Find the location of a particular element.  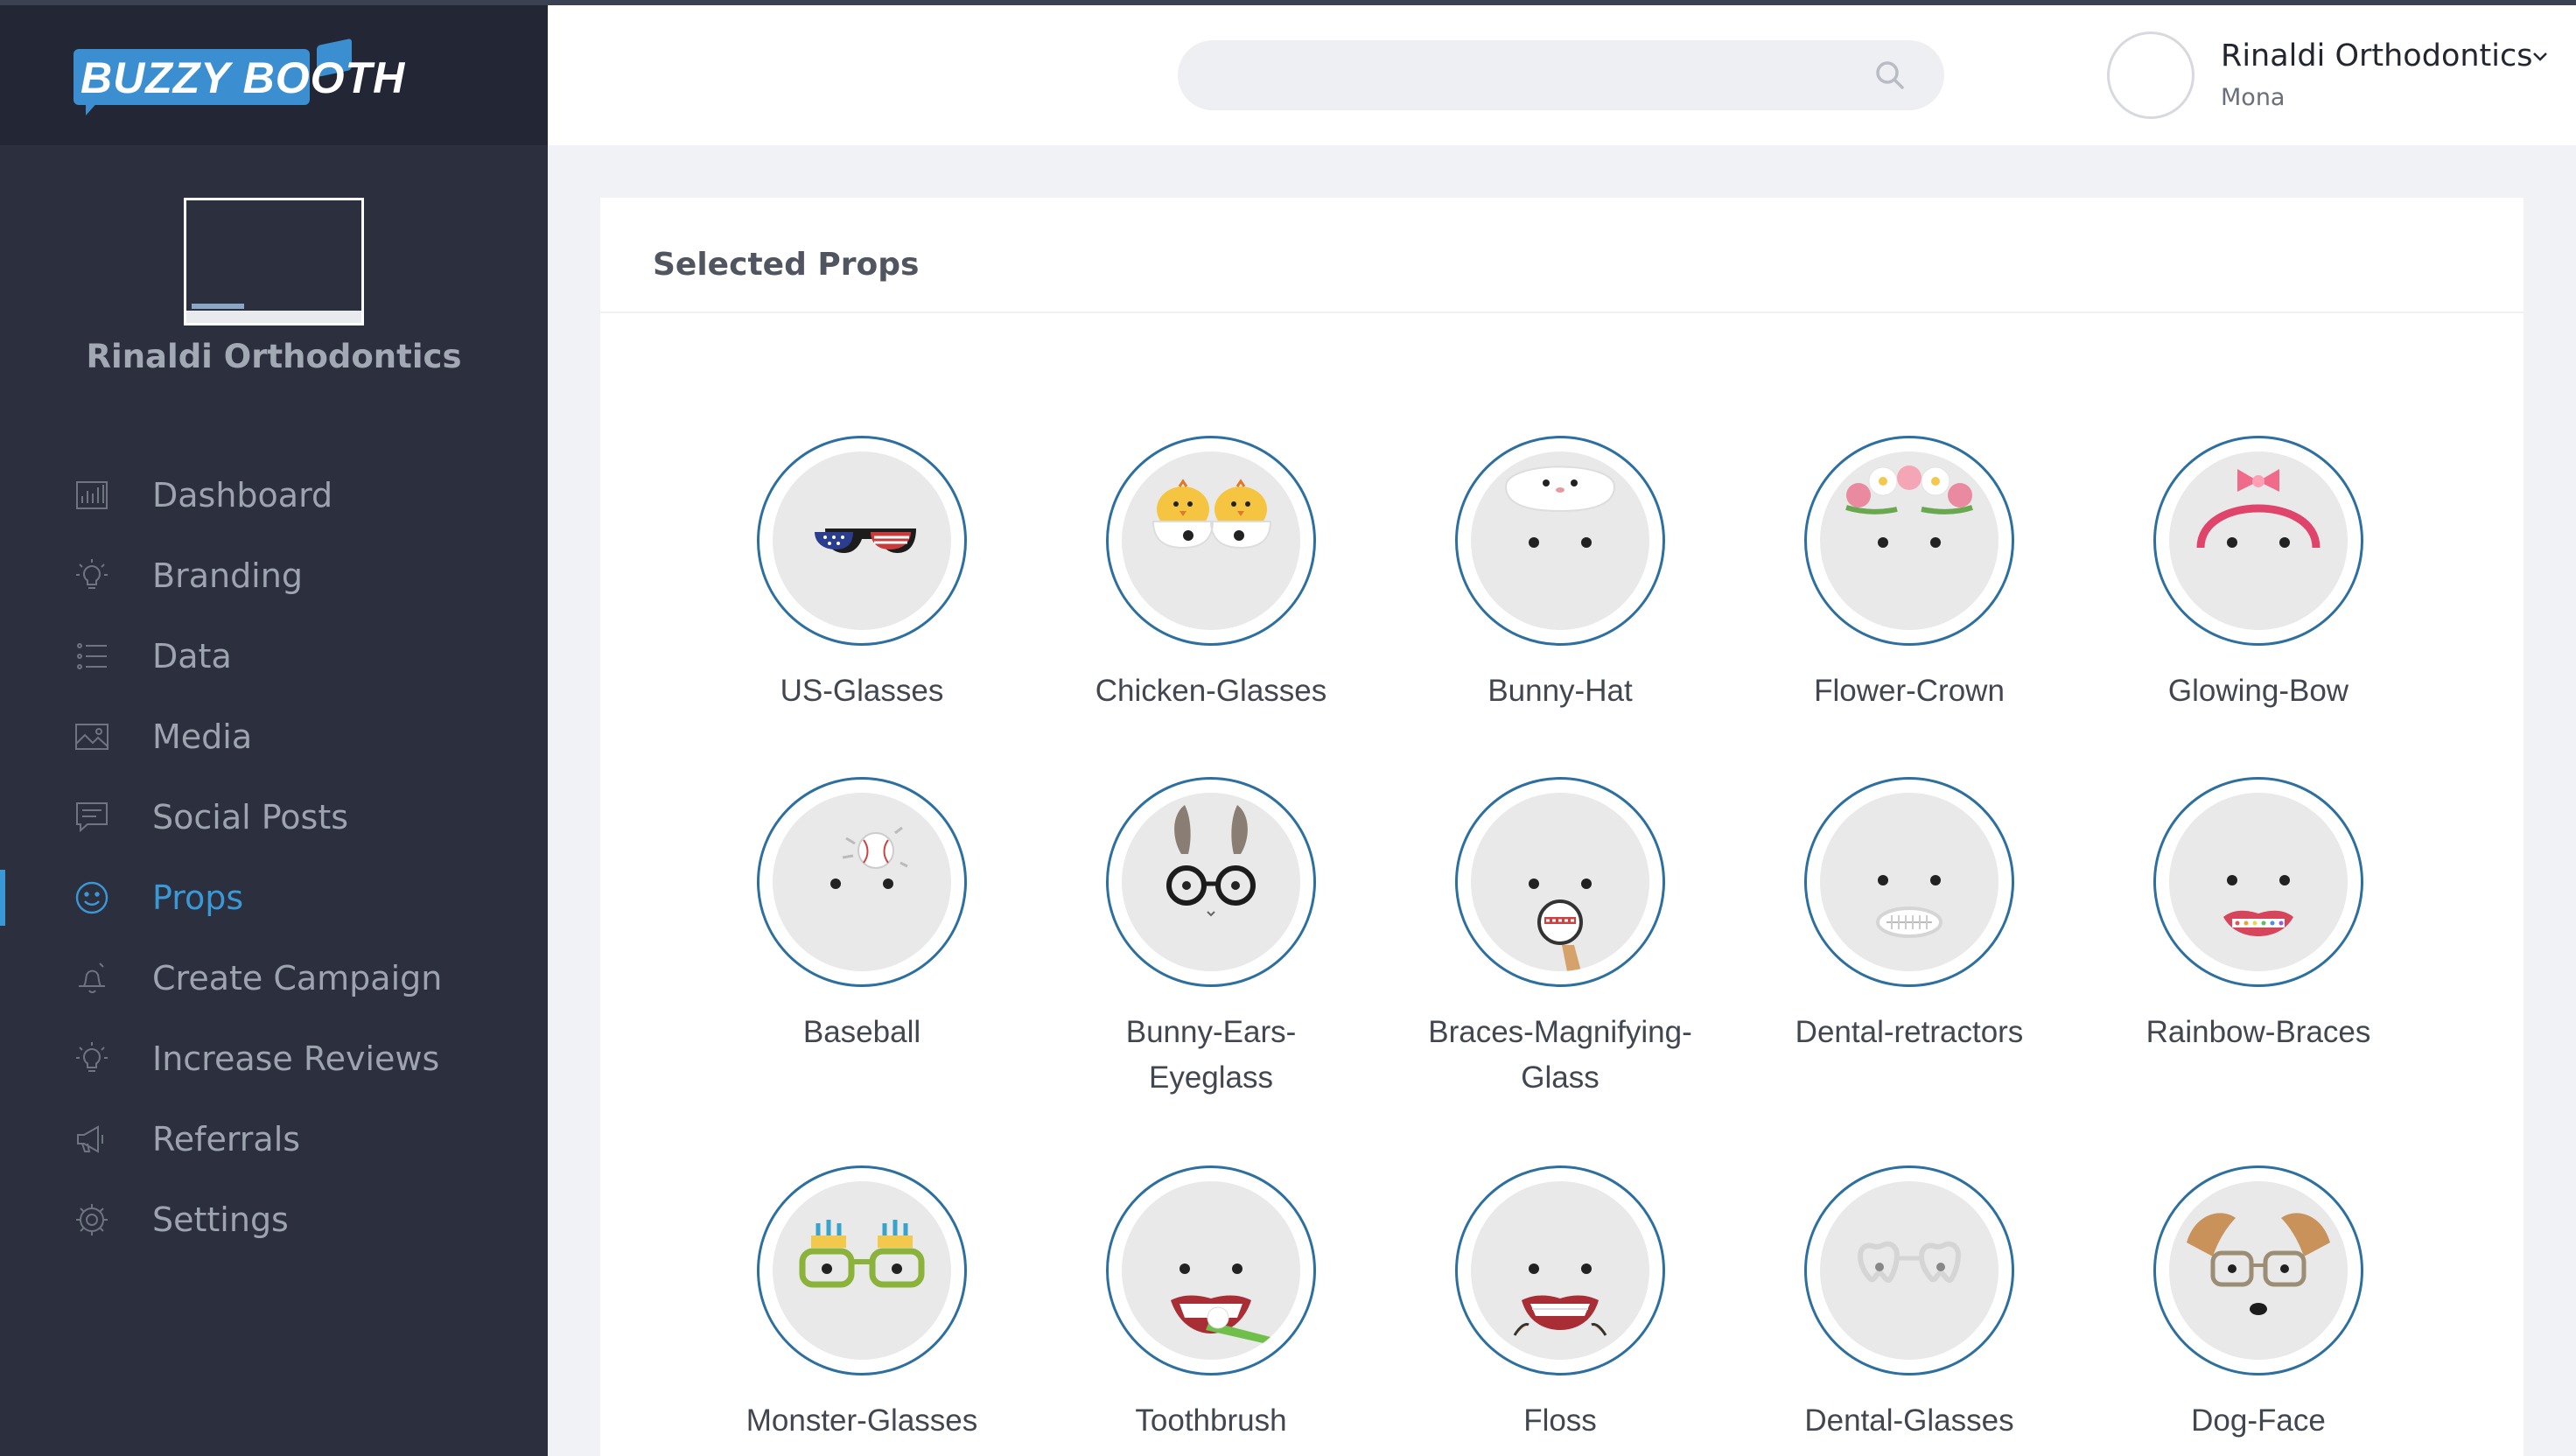

prop-label: Bunny-Hat is located at coordinates (1560, 691).